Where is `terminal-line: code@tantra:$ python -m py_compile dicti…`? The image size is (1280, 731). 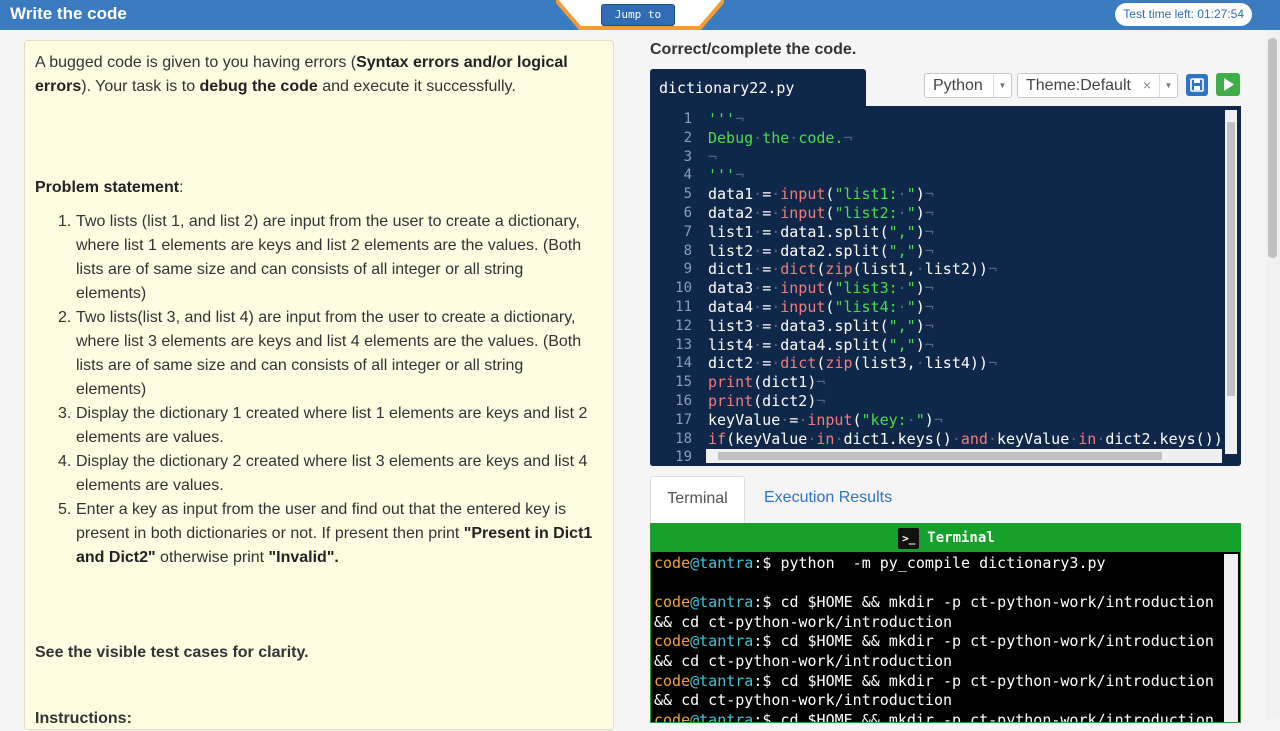
terminal-line: code@tantra:$ python -m py_compile dicti… is located at coordinates (938, 564).